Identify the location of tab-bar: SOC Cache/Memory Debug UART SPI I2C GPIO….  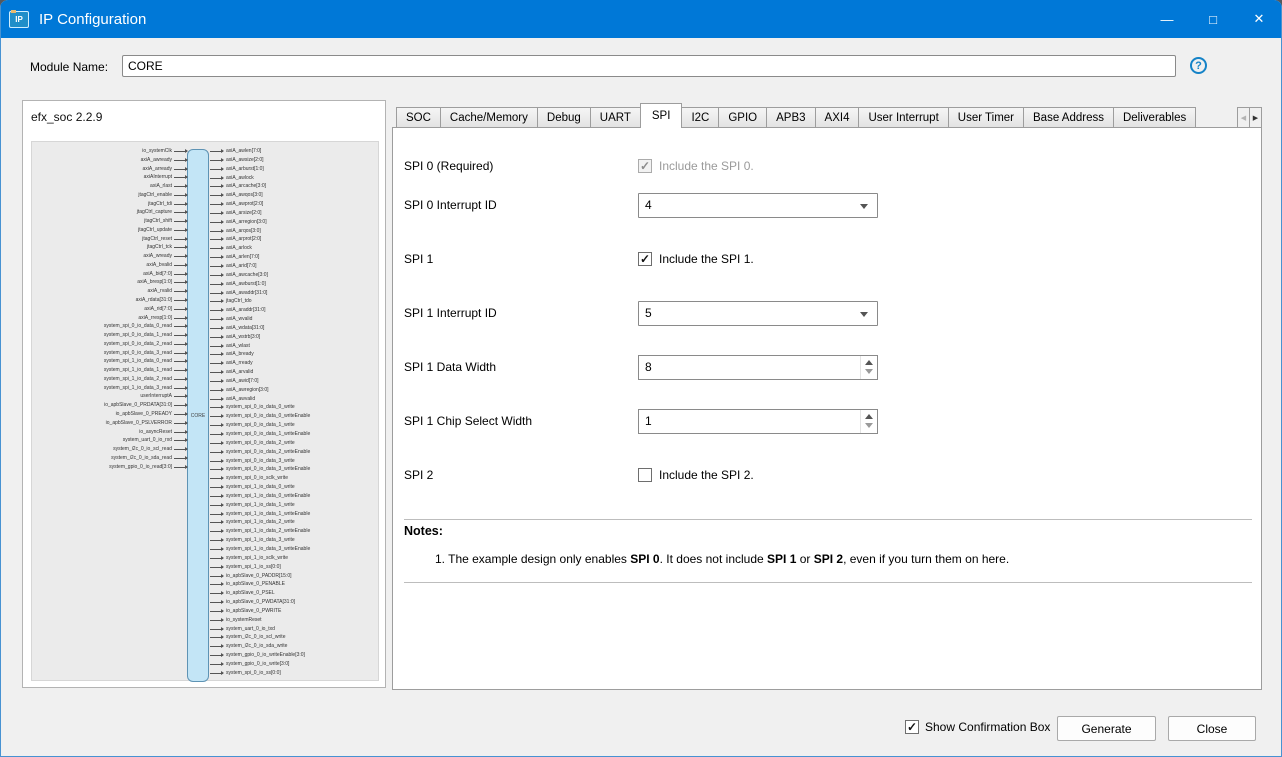
(827, 115).